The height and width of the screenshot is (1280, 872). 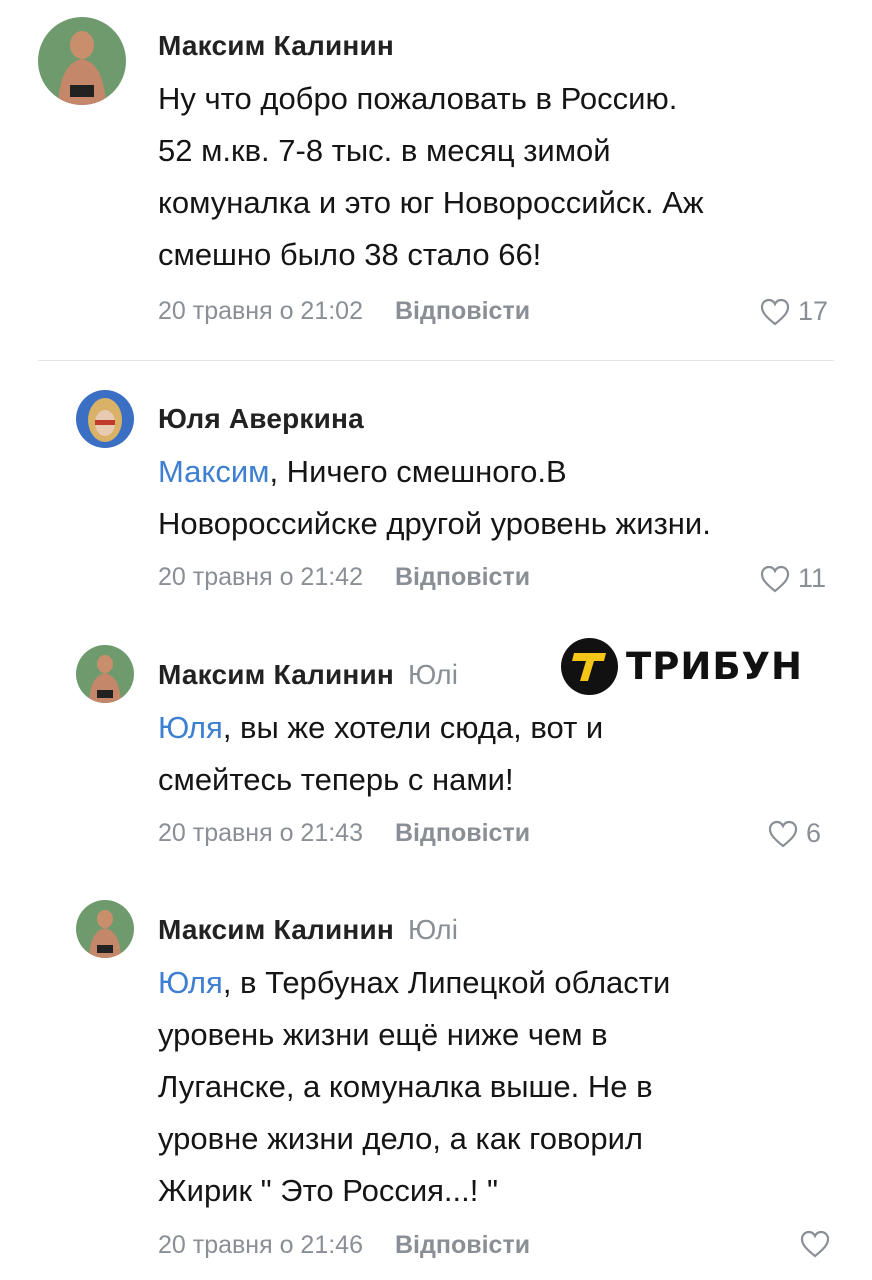 What do you see at coordinates (276, 46) in the screenshot?
I see `comment-author: Максим Калинин` at bounding box center [276, 46].